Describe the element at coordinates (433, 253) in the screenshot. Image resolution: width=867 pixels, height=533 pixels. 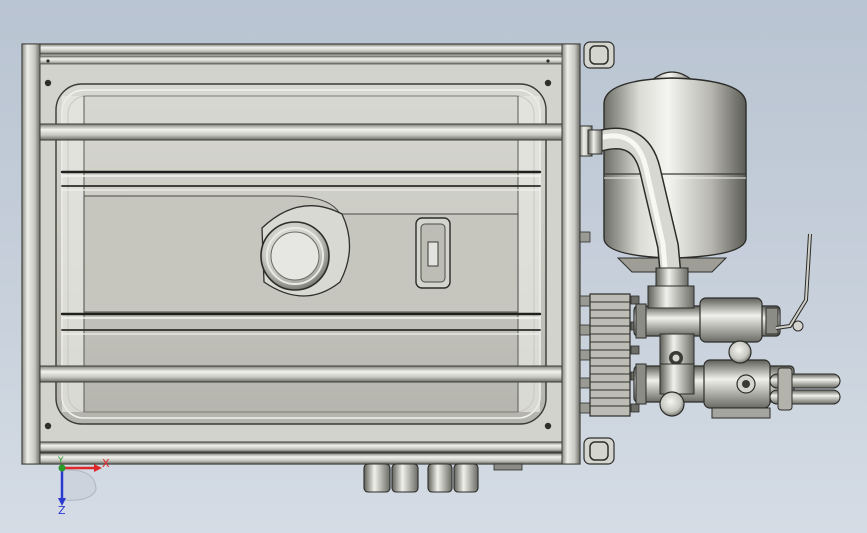
I see `sight-gauge` at that location.